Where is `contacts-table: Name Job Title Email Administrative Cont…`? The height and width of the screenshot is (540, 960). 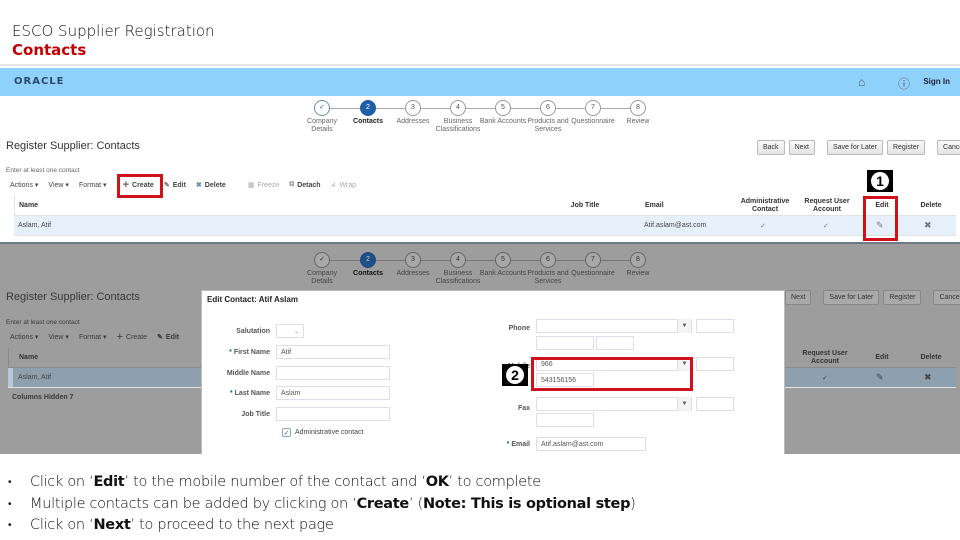 contacts-table: Name Job Title Email Administrative Cont… is located at coordinates (485, 216).